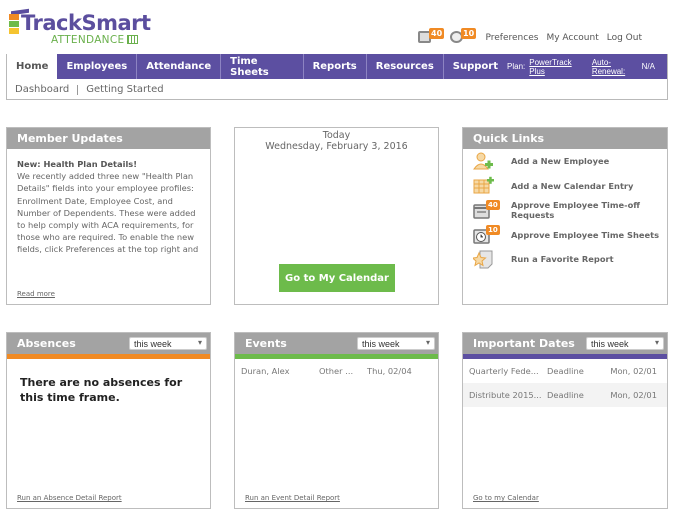 The width and height of the screenshot is (676, 518). I want to click on log-out-link: Log Out, so click(624, 38).